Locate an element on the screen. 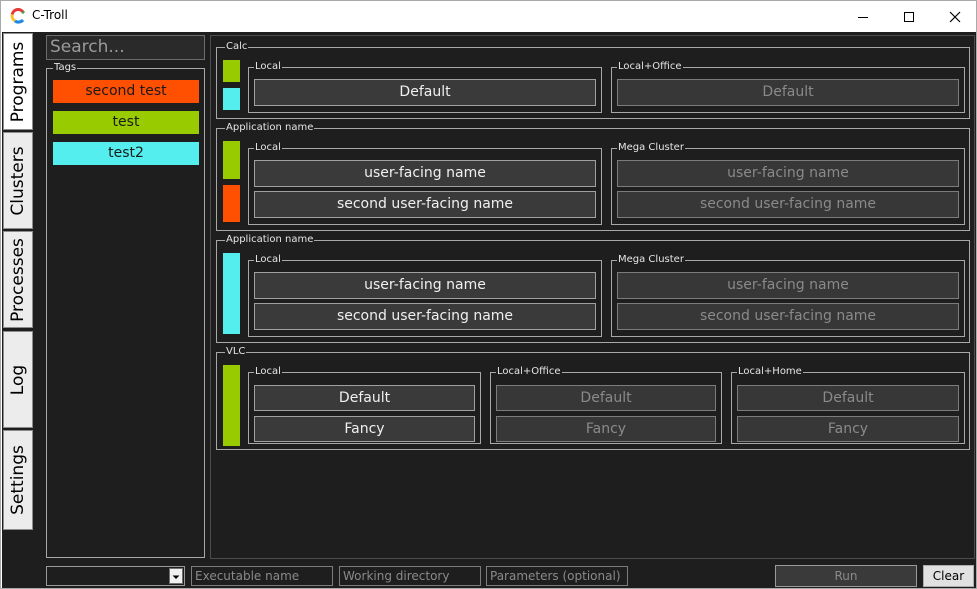 Image resolution: width=977 pixels, height=589 pixels. minimize-button is located at coordinates (863, 16).